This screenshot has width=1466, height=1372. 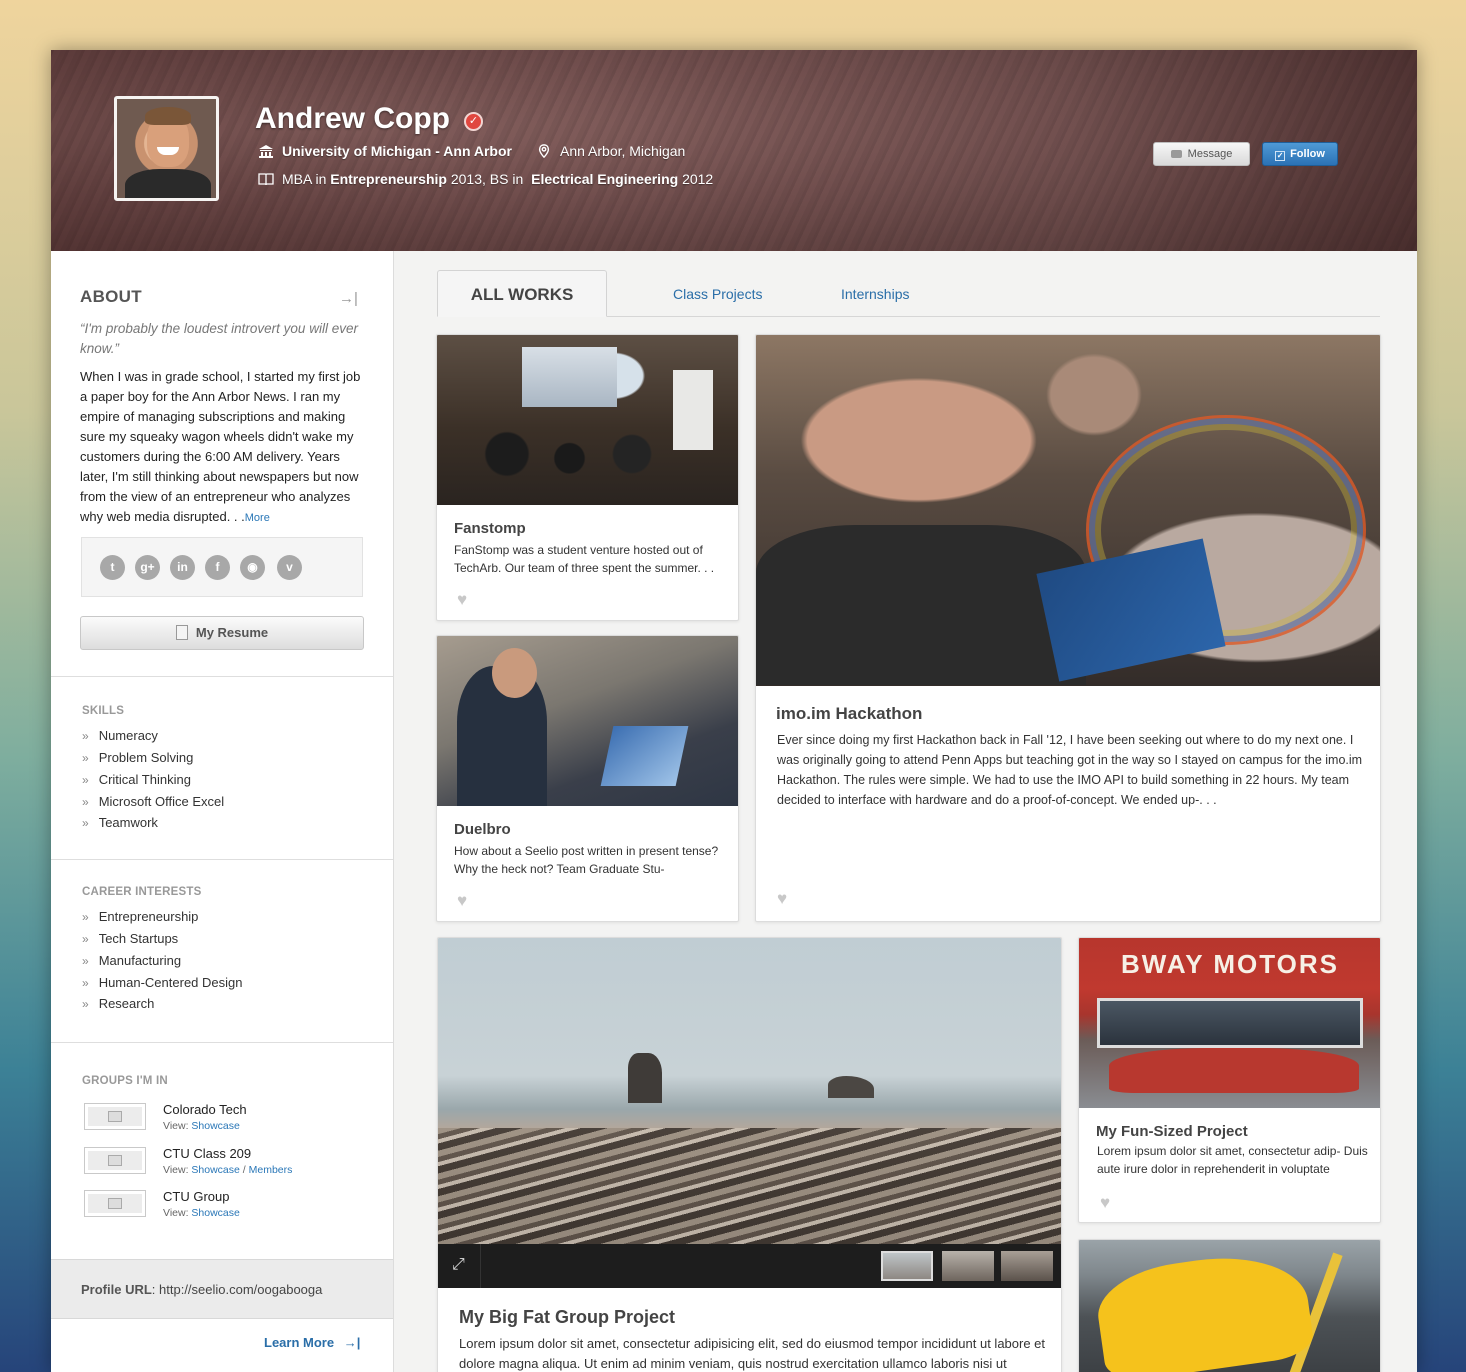 I want to click on vimeo-icon: v, so click(x=289, y=567).